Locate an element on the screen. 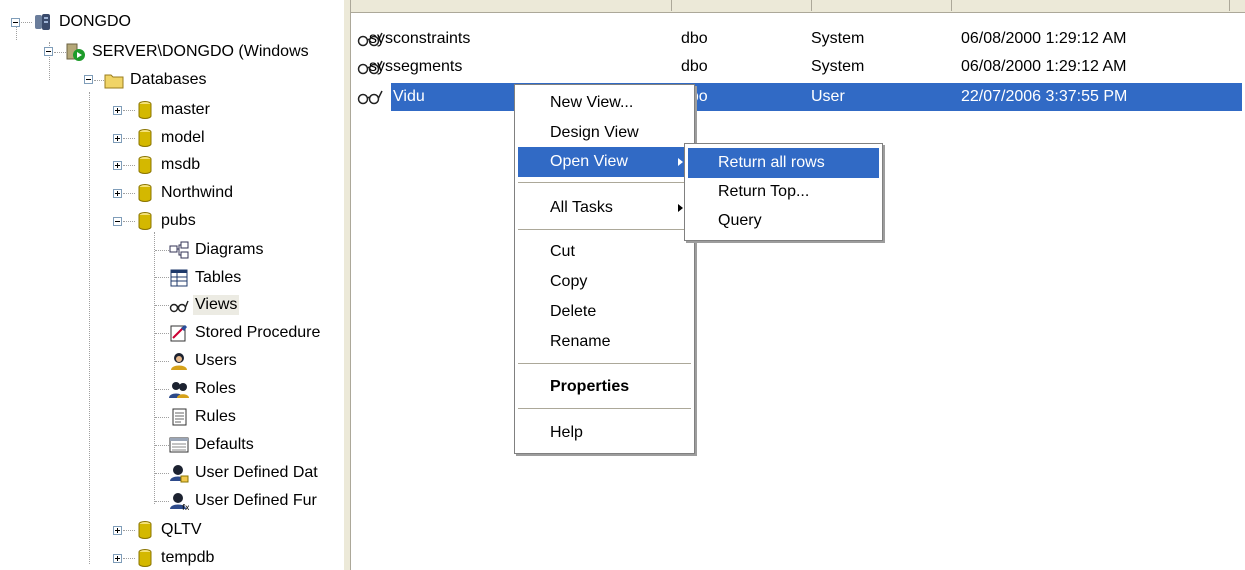 The height and width of the screenshot is (570, 1245). menu-item-design-view: Design View is located at coordinates (604, 133).